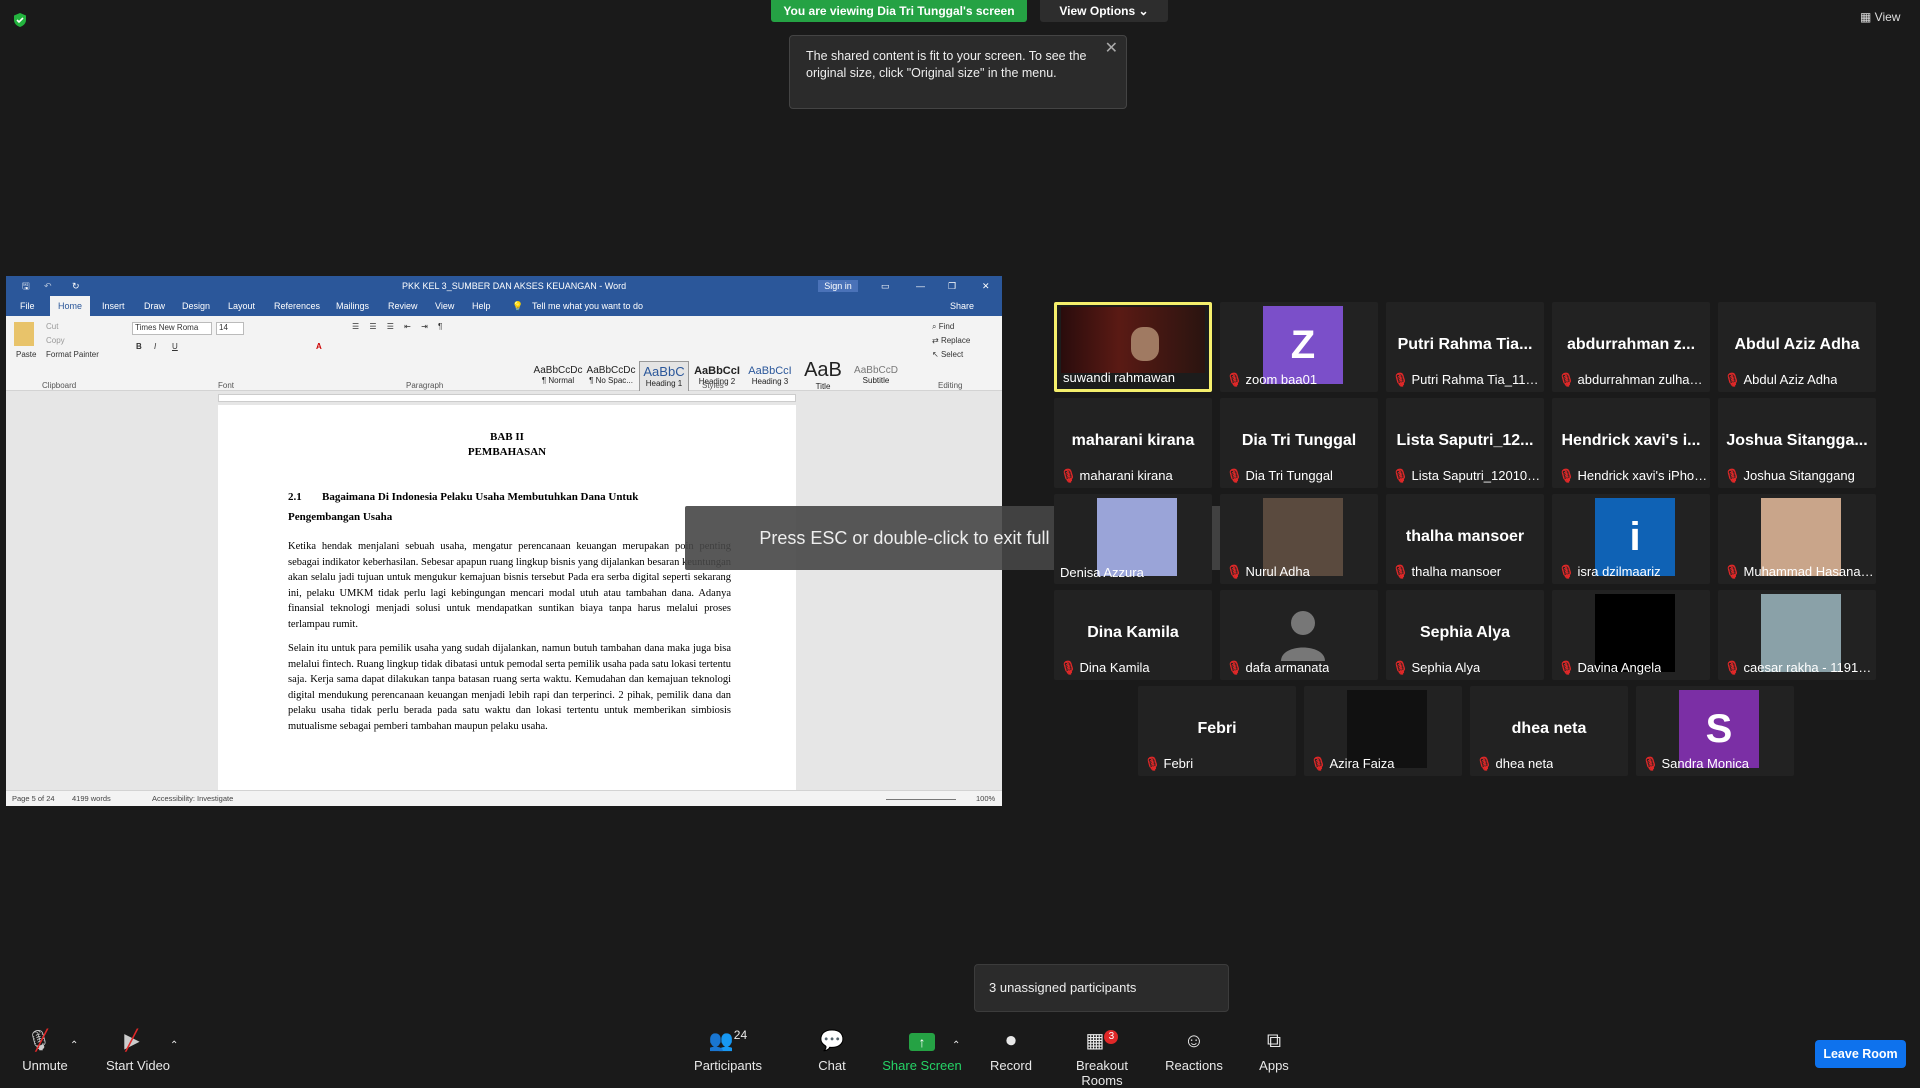  What do you see at coordinates (241, 306) in the screenshot?
I see `tab-layout: Layout` at bounding box center [241, 306].